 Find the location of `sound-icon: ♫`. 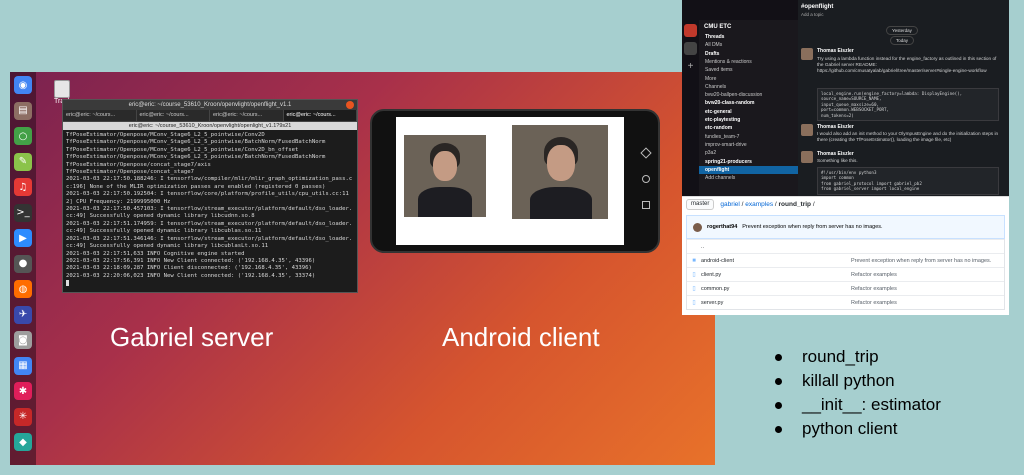

sound-icon: ♫ is located at coordinates (23, 187).